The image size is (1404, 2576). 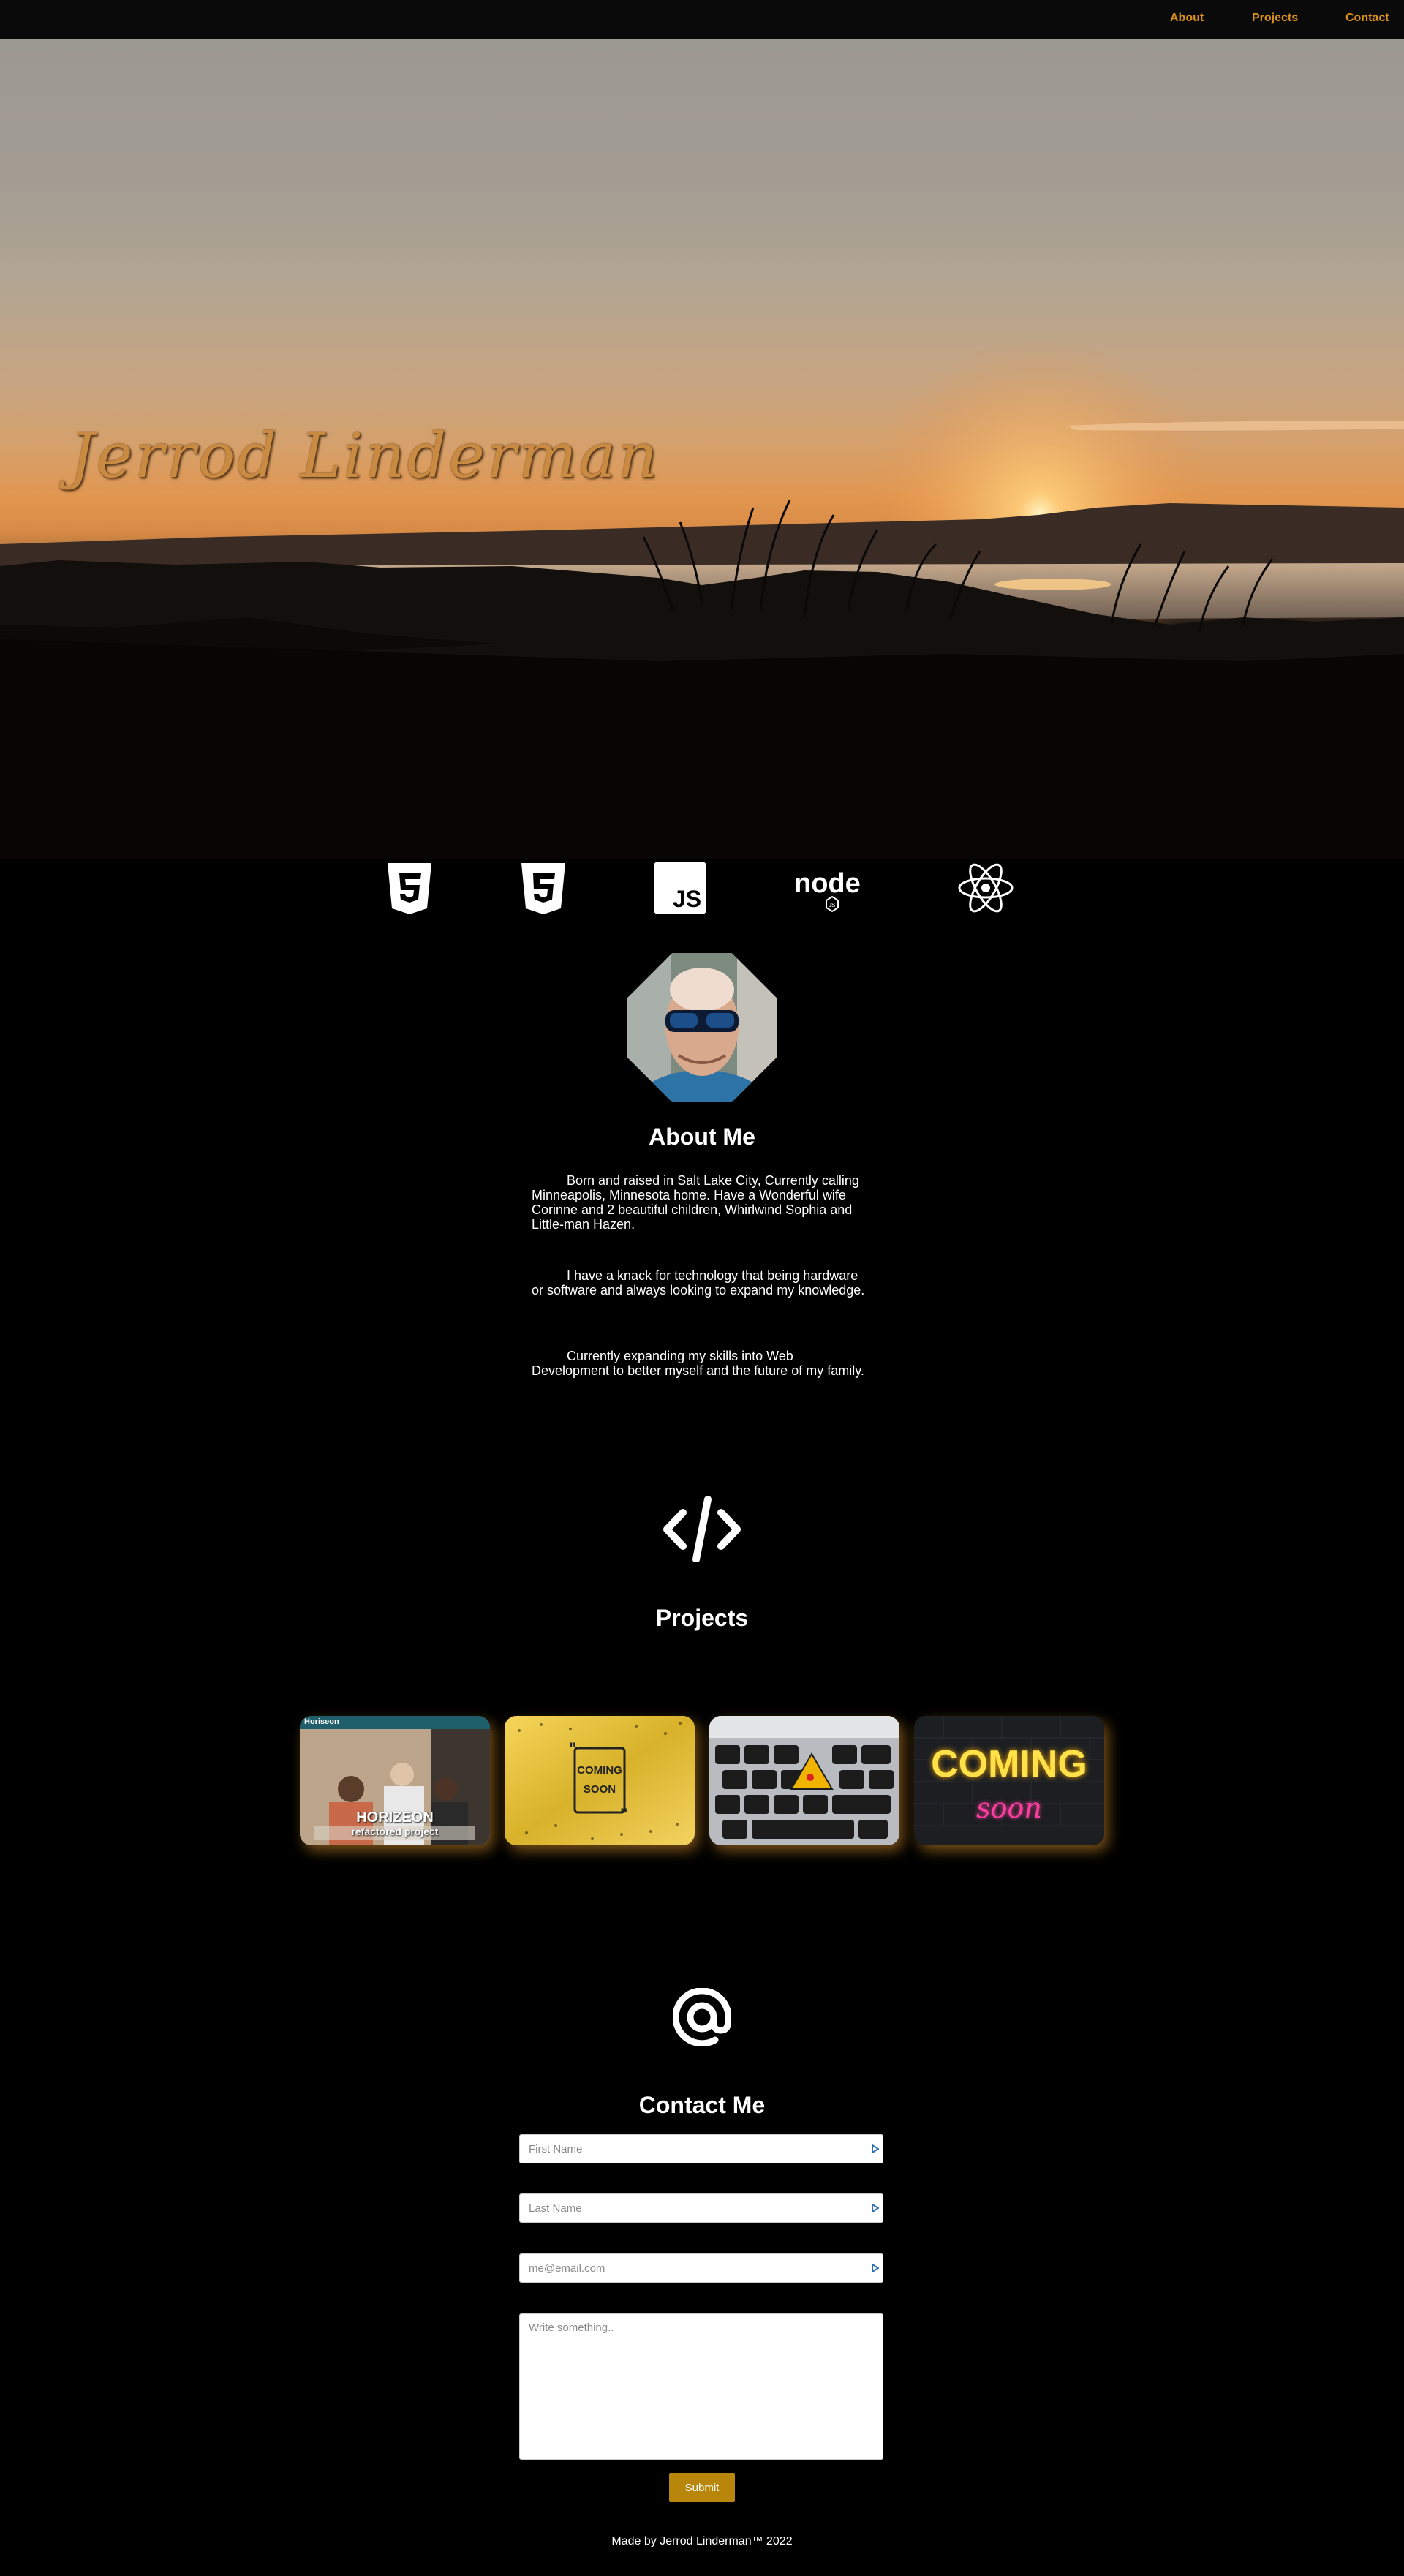 What do you see at coordinates (1009, 1808) in the screenshot?
I see `project-subtitle: soon` at bounding box center [1009, 1808].